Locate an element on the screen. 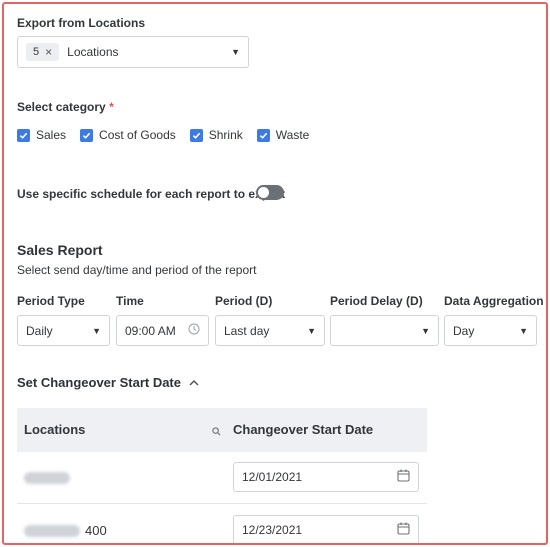 The height and width of the screenshot is (547, 550). selected-count-chip: 5 × is located at coordinates (43, 52).